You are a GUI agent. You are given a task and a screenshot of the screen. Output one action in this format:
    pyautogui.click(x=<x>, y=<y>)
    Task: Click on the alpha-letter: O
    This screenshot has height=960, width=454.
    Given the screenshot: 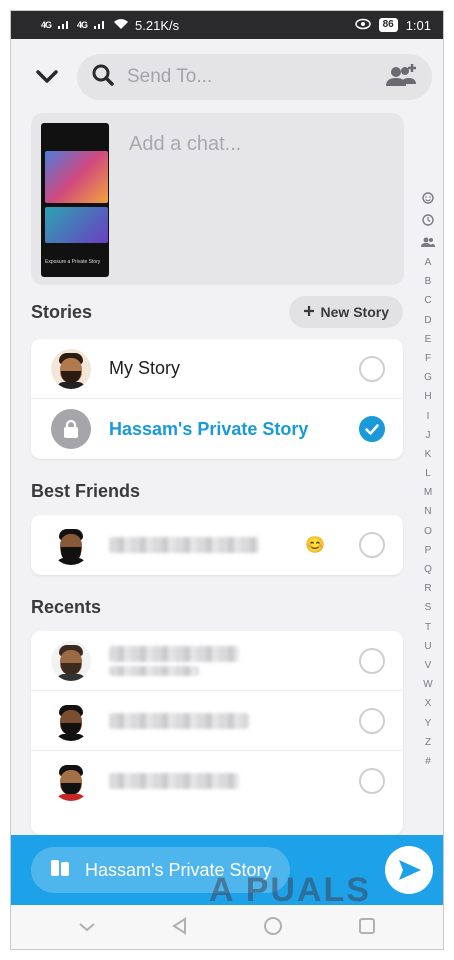 What is the action you would take?
    pyautogui.click(x=428, y=531)
    